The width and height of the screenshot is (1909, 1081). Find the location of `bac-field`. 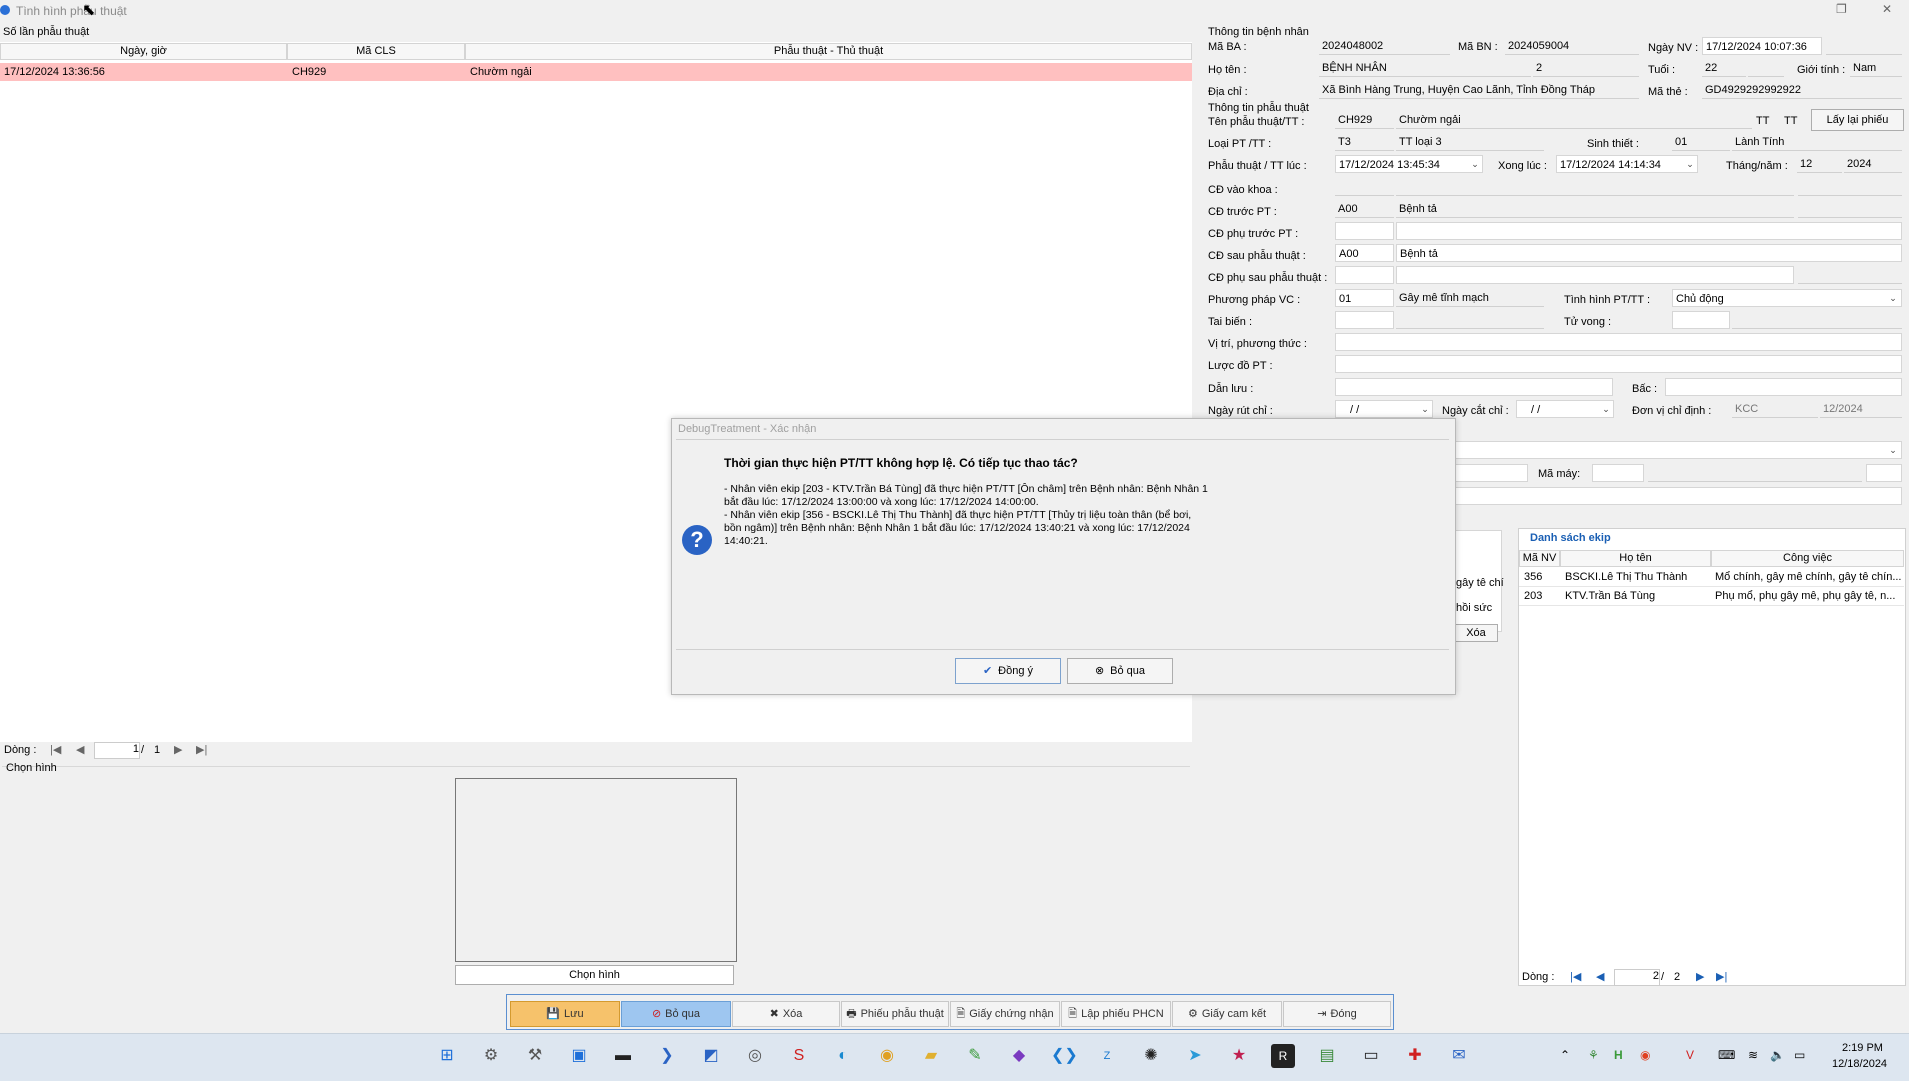

bac-field is located at coordinates (1783, 387).